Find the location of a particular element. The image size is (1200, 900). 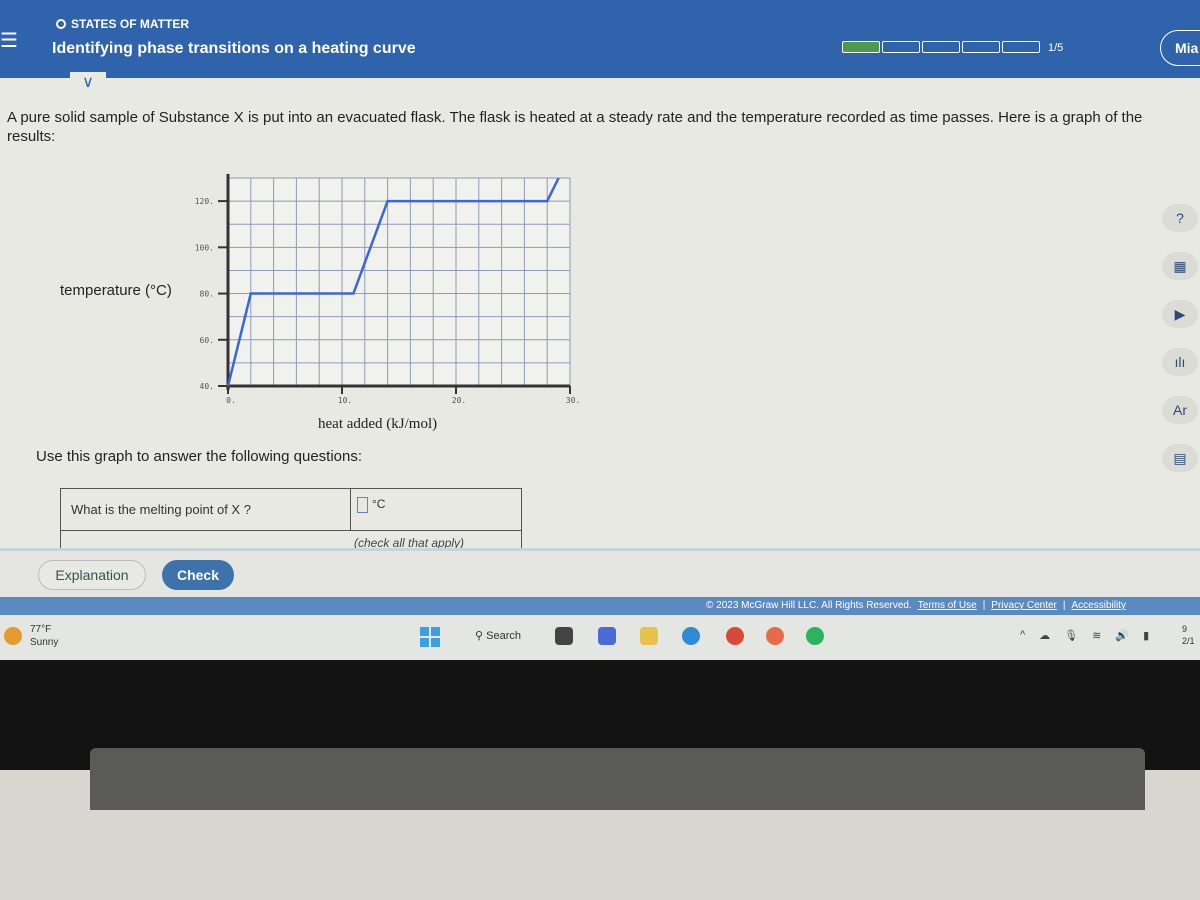

video-icon: ▶ is located at coordinates (1180, 314).